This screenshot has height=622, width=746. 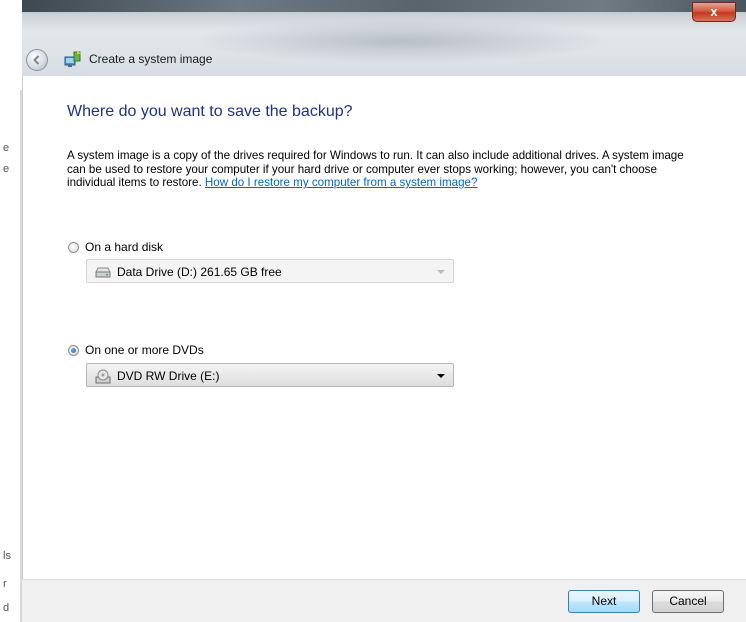 I want to click on dvd-label: On one or more DVDs, so click(x=144, y=350).